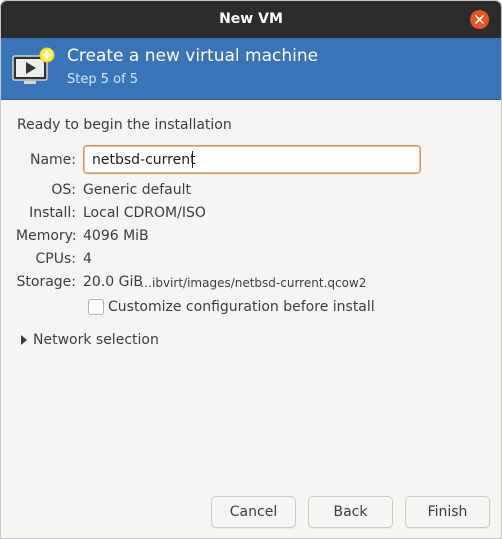 This screenshot has width=502, height=539. Describe the element at coordinates (103, 79) in the screenshot. I see `step-indicator: Step 5 of 5` at that location.